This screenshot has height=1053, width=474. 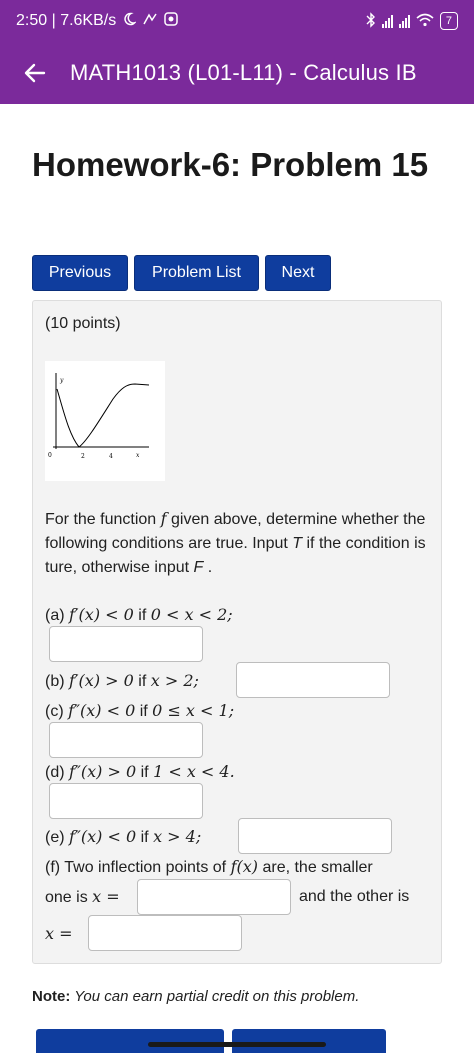 I want to click on part-b-statement: (b) f′(x) > 0 if x > 2;, so click(x=122, y=680).